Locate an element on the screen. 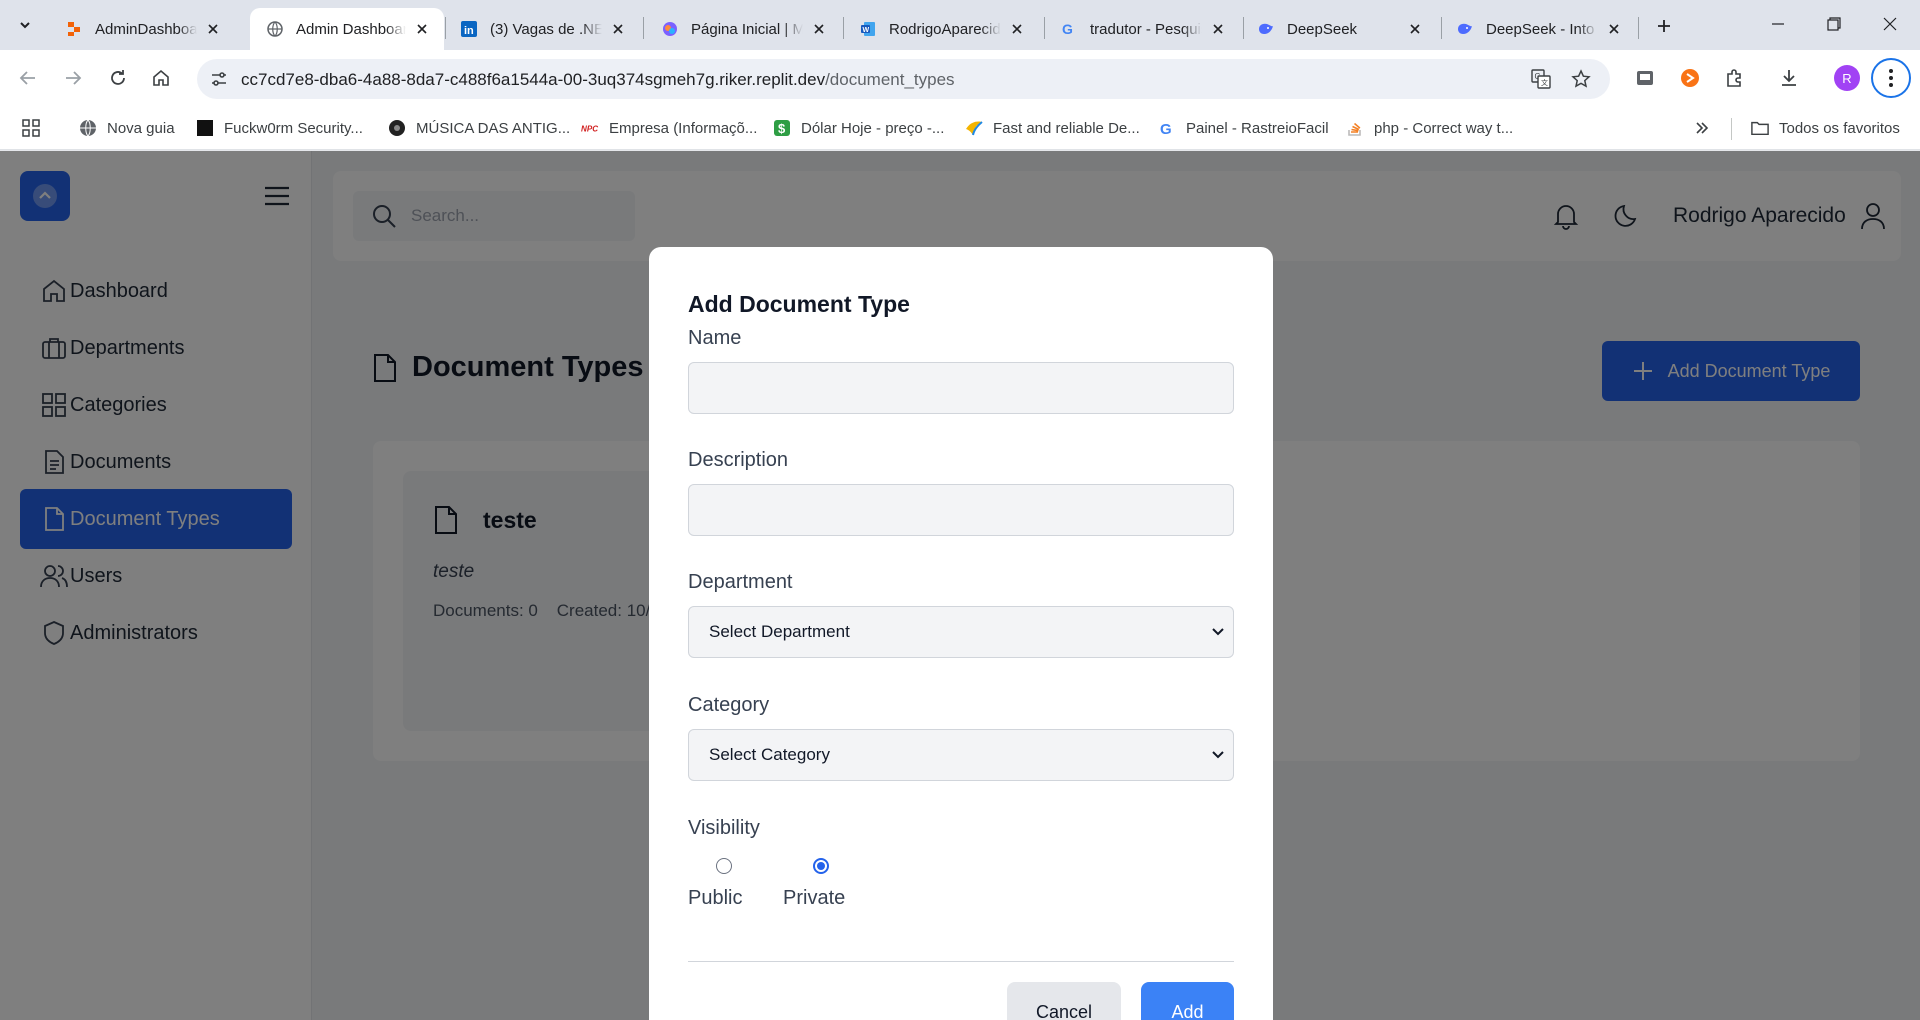 The width and height of the screenshot is (1920, 1020). profile-avatar: R is located at coordinates (1847, 78).